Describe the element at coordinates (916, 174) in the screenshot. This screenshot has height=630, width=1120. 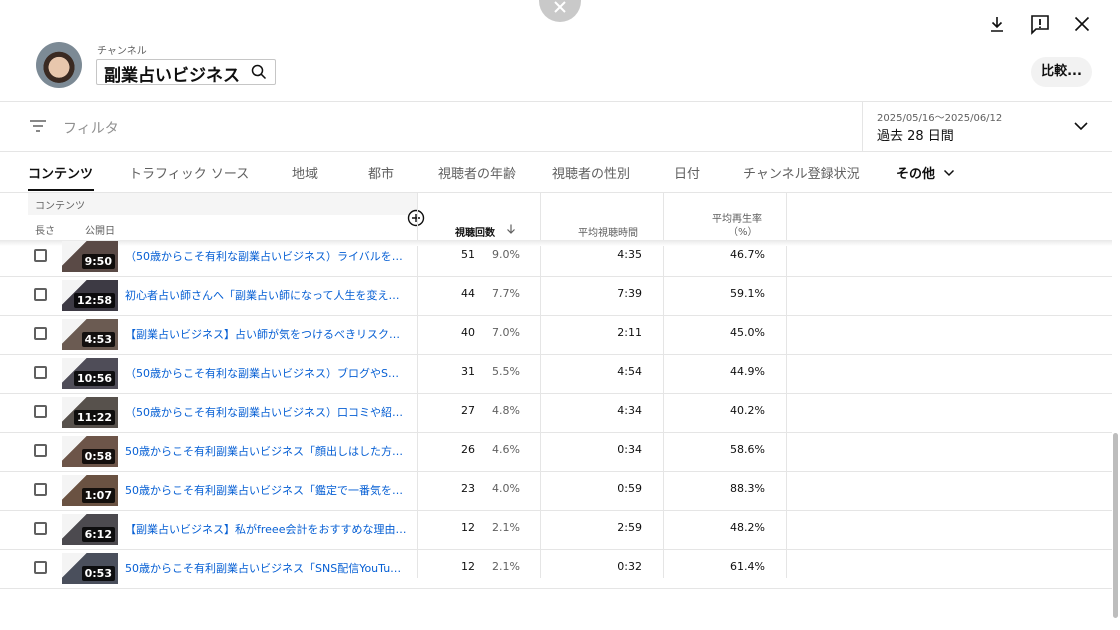
I see `tab-more-label: その他` at that location.